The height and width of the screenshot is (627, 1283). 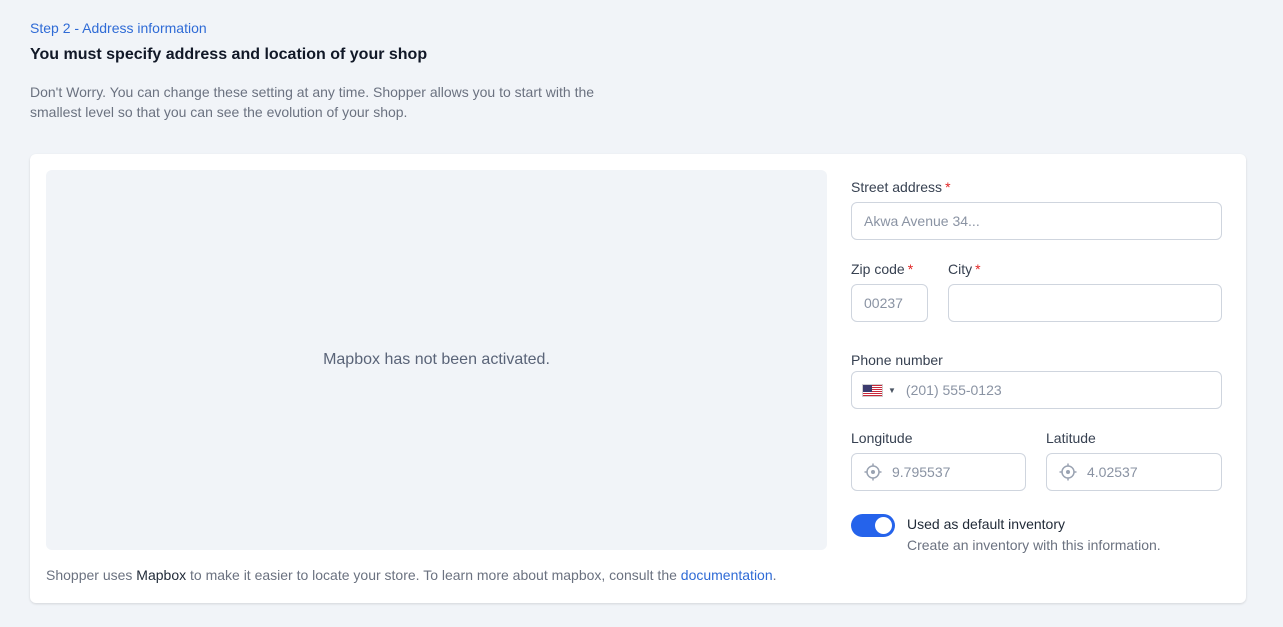 I want to click on zip-code-label: Zip code *, so click(x=882, y=269).